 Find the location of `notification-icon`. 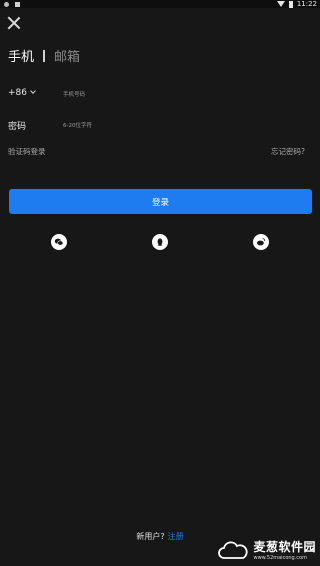

notification-icon is located at coordinates (6, 4).